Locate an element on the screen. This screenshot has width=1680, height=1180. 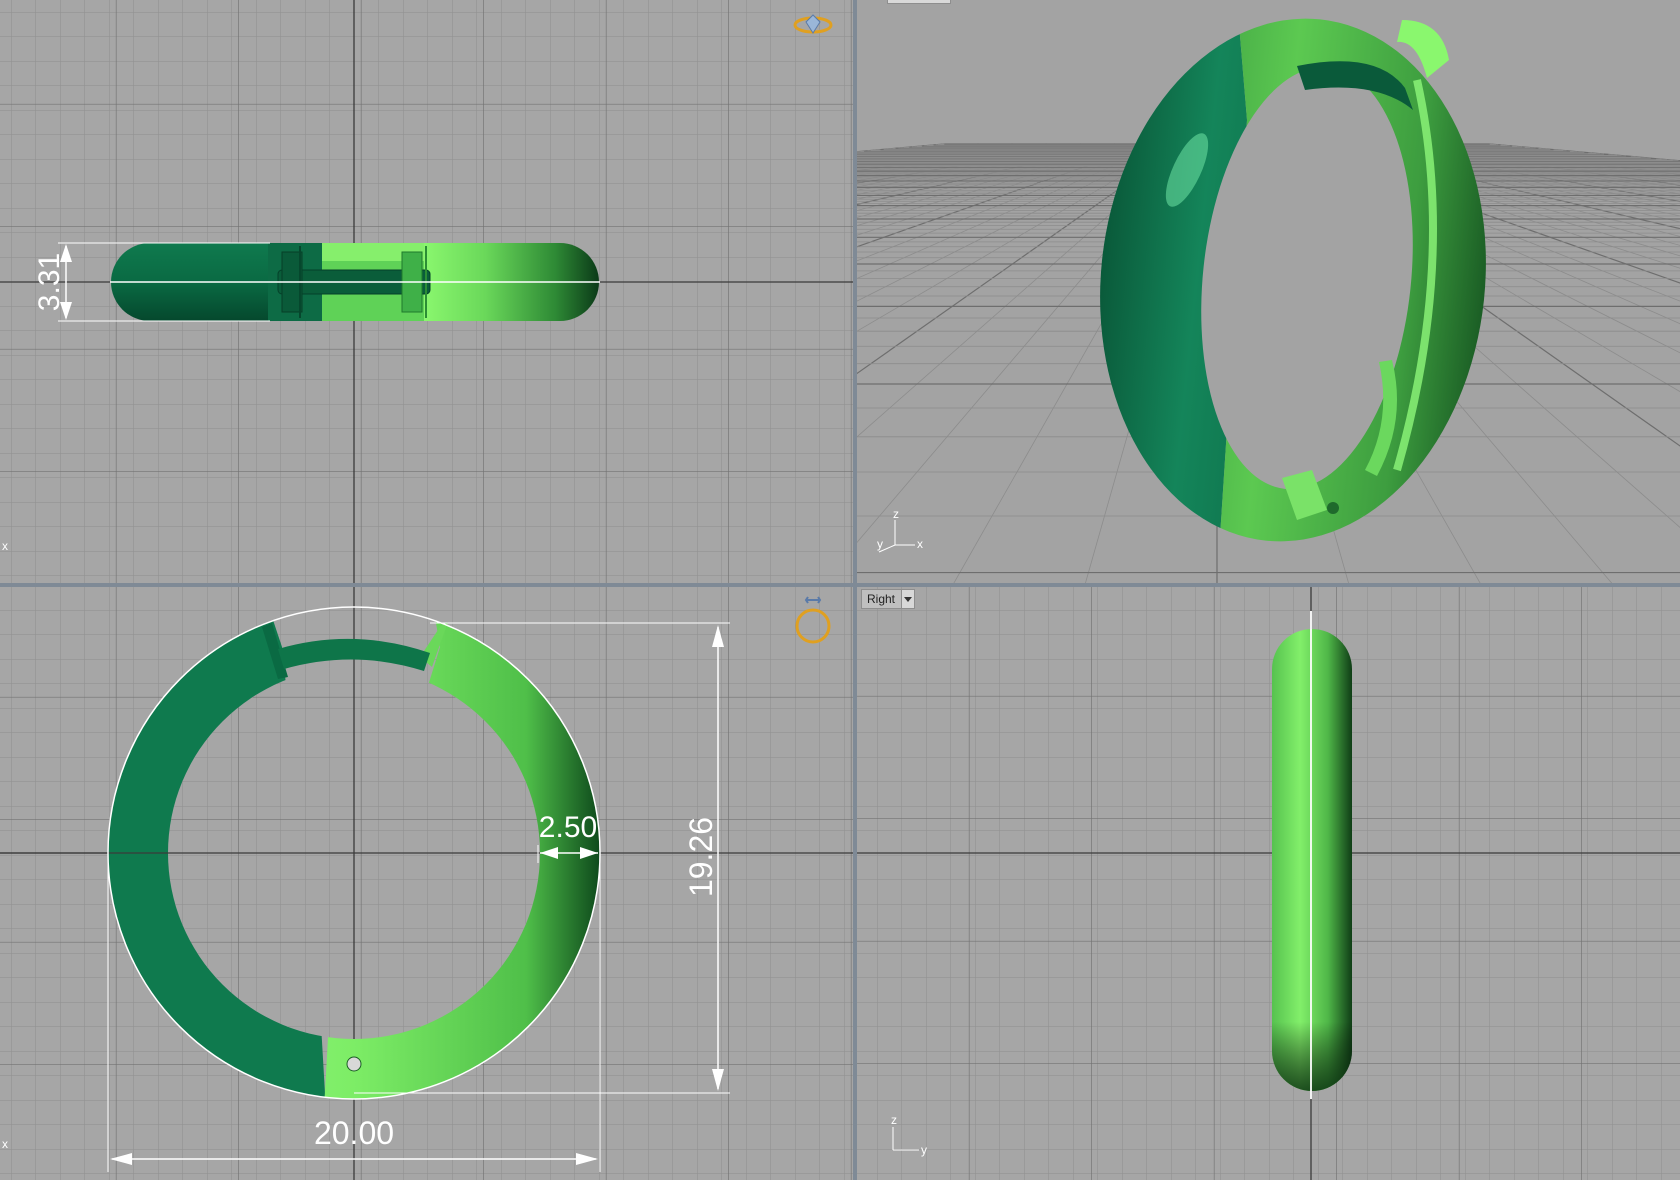
dimension-label-height-top: 3.31 is located at coordinates (49, 282).